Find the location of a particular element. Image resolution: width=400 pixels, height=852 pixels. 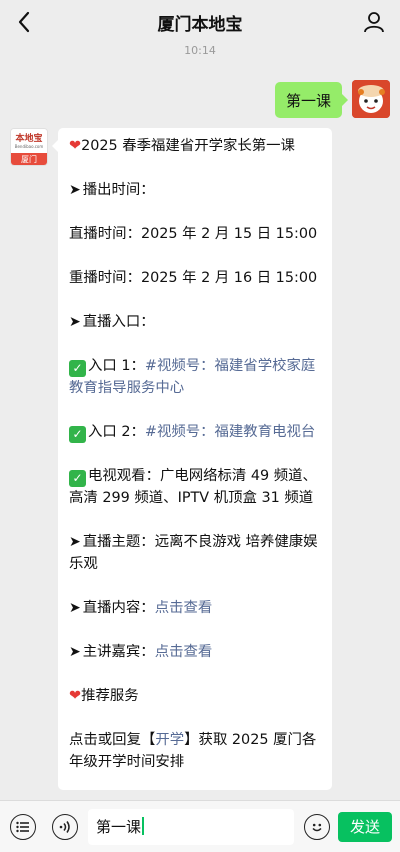

input-bar: 第一课 发送 is located at coordinates (200, 826).